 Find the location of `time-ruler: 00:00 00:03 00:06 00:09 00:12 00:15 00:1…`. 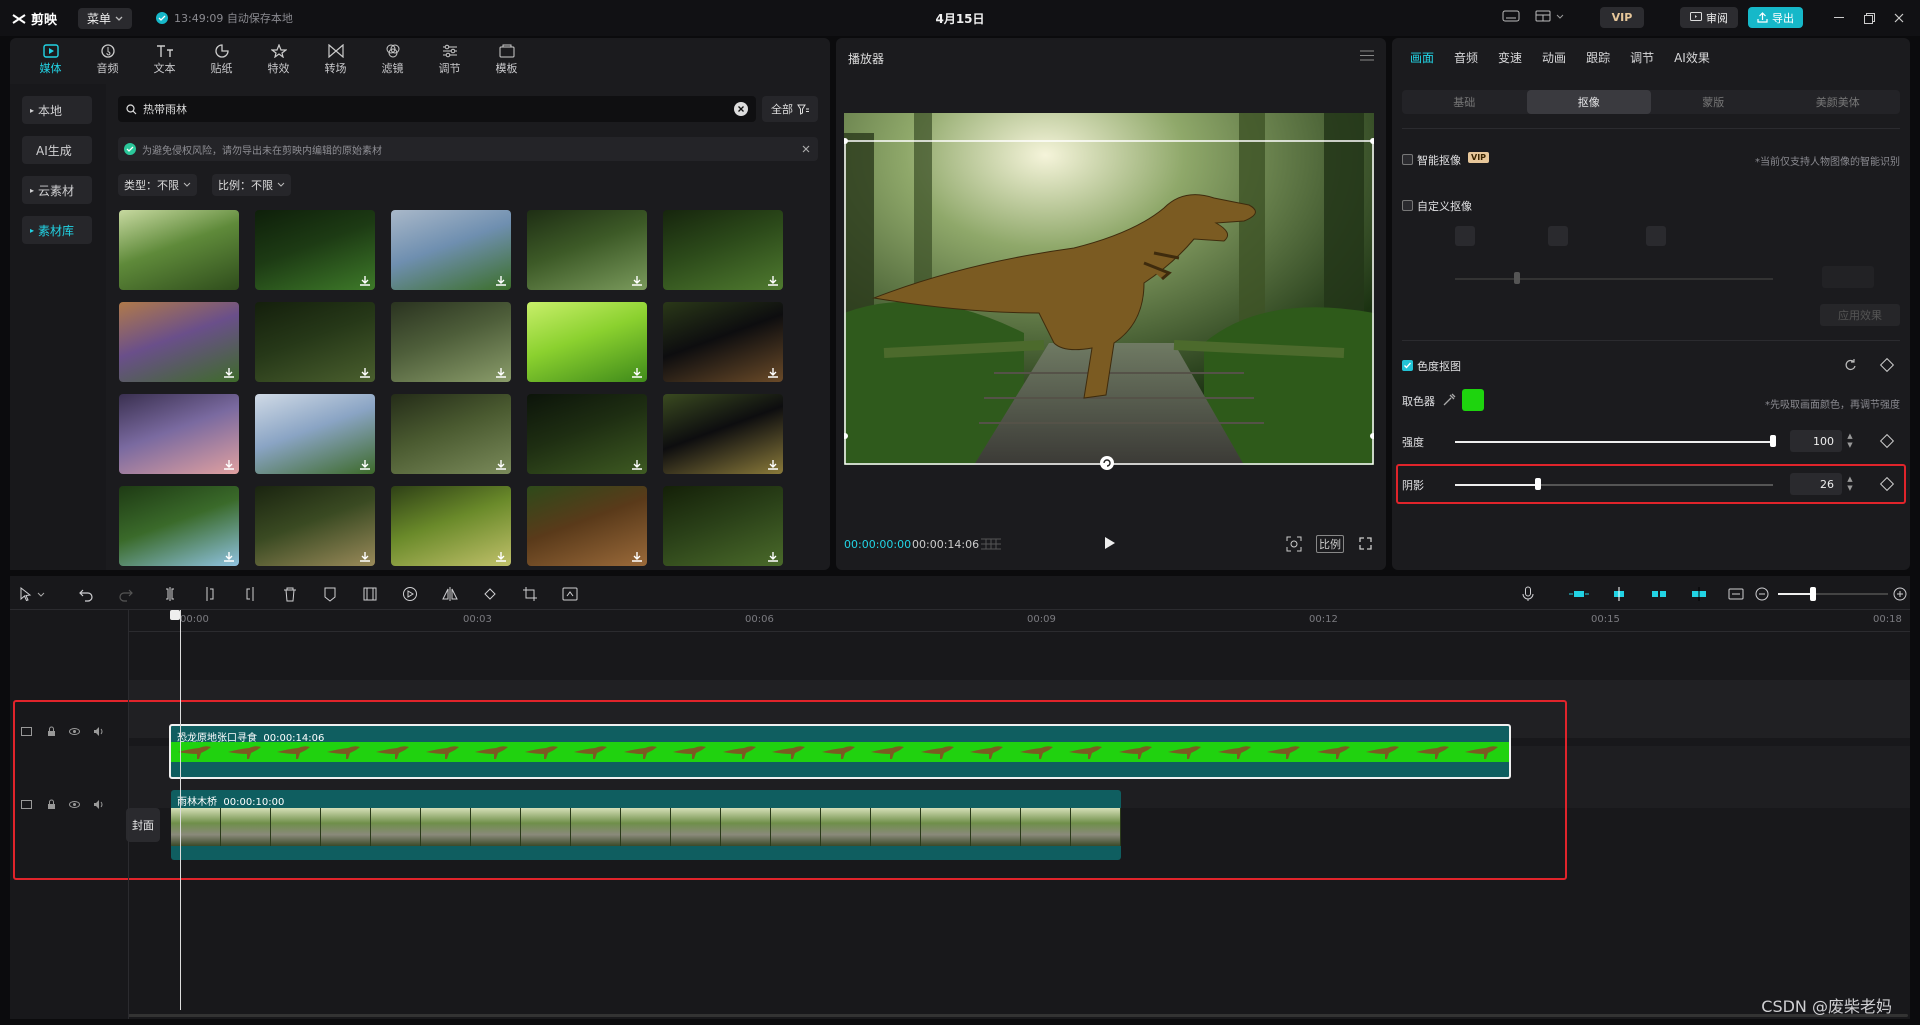

time-ruler: 00:00 00:03 00:06 00:09 00:12 00:15 00:1… is located at coordinates (1019, 621).